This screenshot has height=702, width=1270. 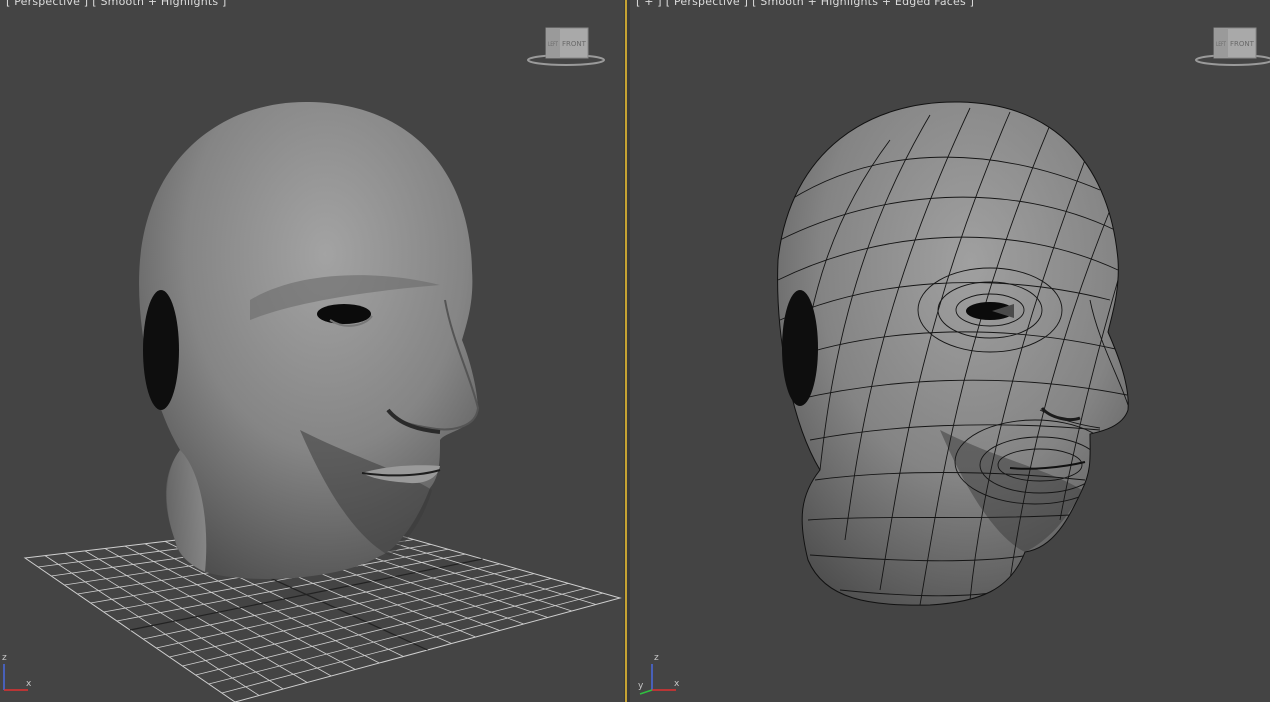 I want to click on axis-tripod: z y x, so click(x=659, y=674).